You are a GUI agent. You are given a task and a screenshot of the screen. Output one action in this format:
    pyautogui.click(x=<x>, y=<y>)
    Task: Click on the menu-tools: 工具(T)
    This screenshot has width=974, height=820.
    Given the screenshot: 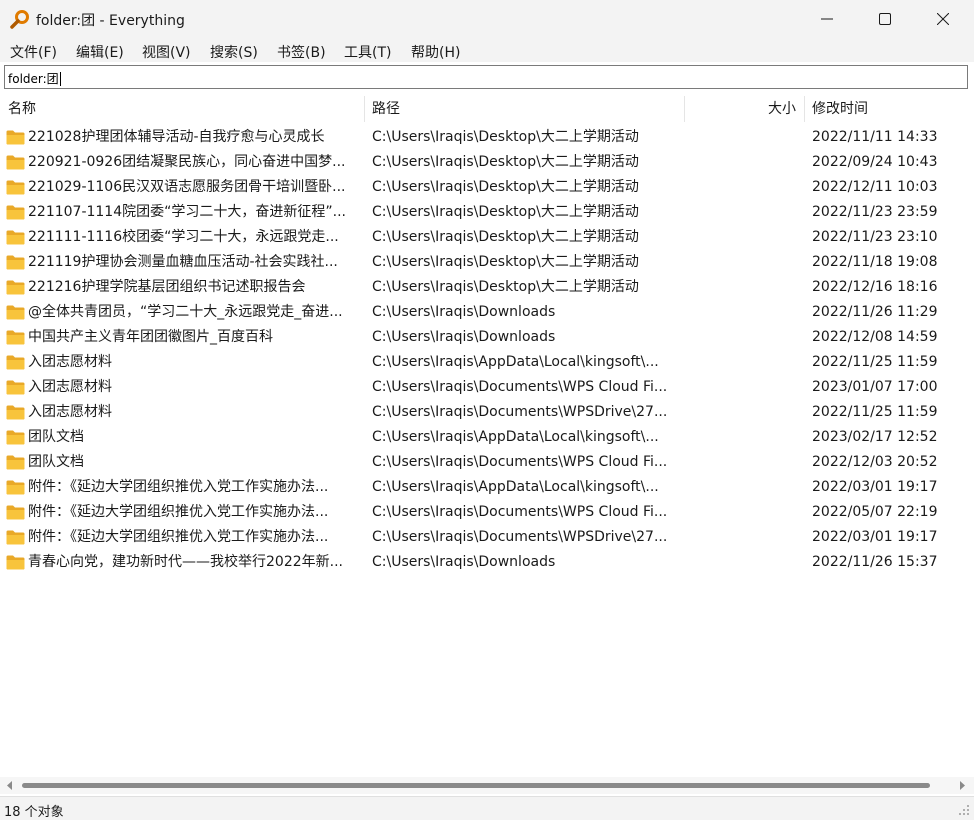 What is the action you would take?
    pyautogui.click(x=367, y=52)
    